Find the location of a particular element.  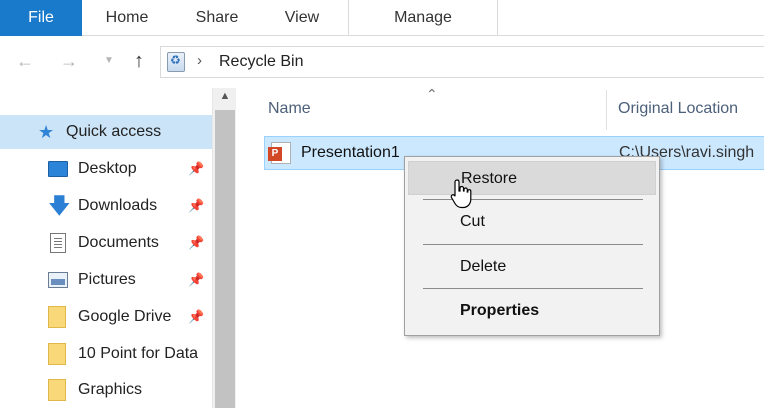

sidebar-item-label: Documents is located at coordinates (118, 242).